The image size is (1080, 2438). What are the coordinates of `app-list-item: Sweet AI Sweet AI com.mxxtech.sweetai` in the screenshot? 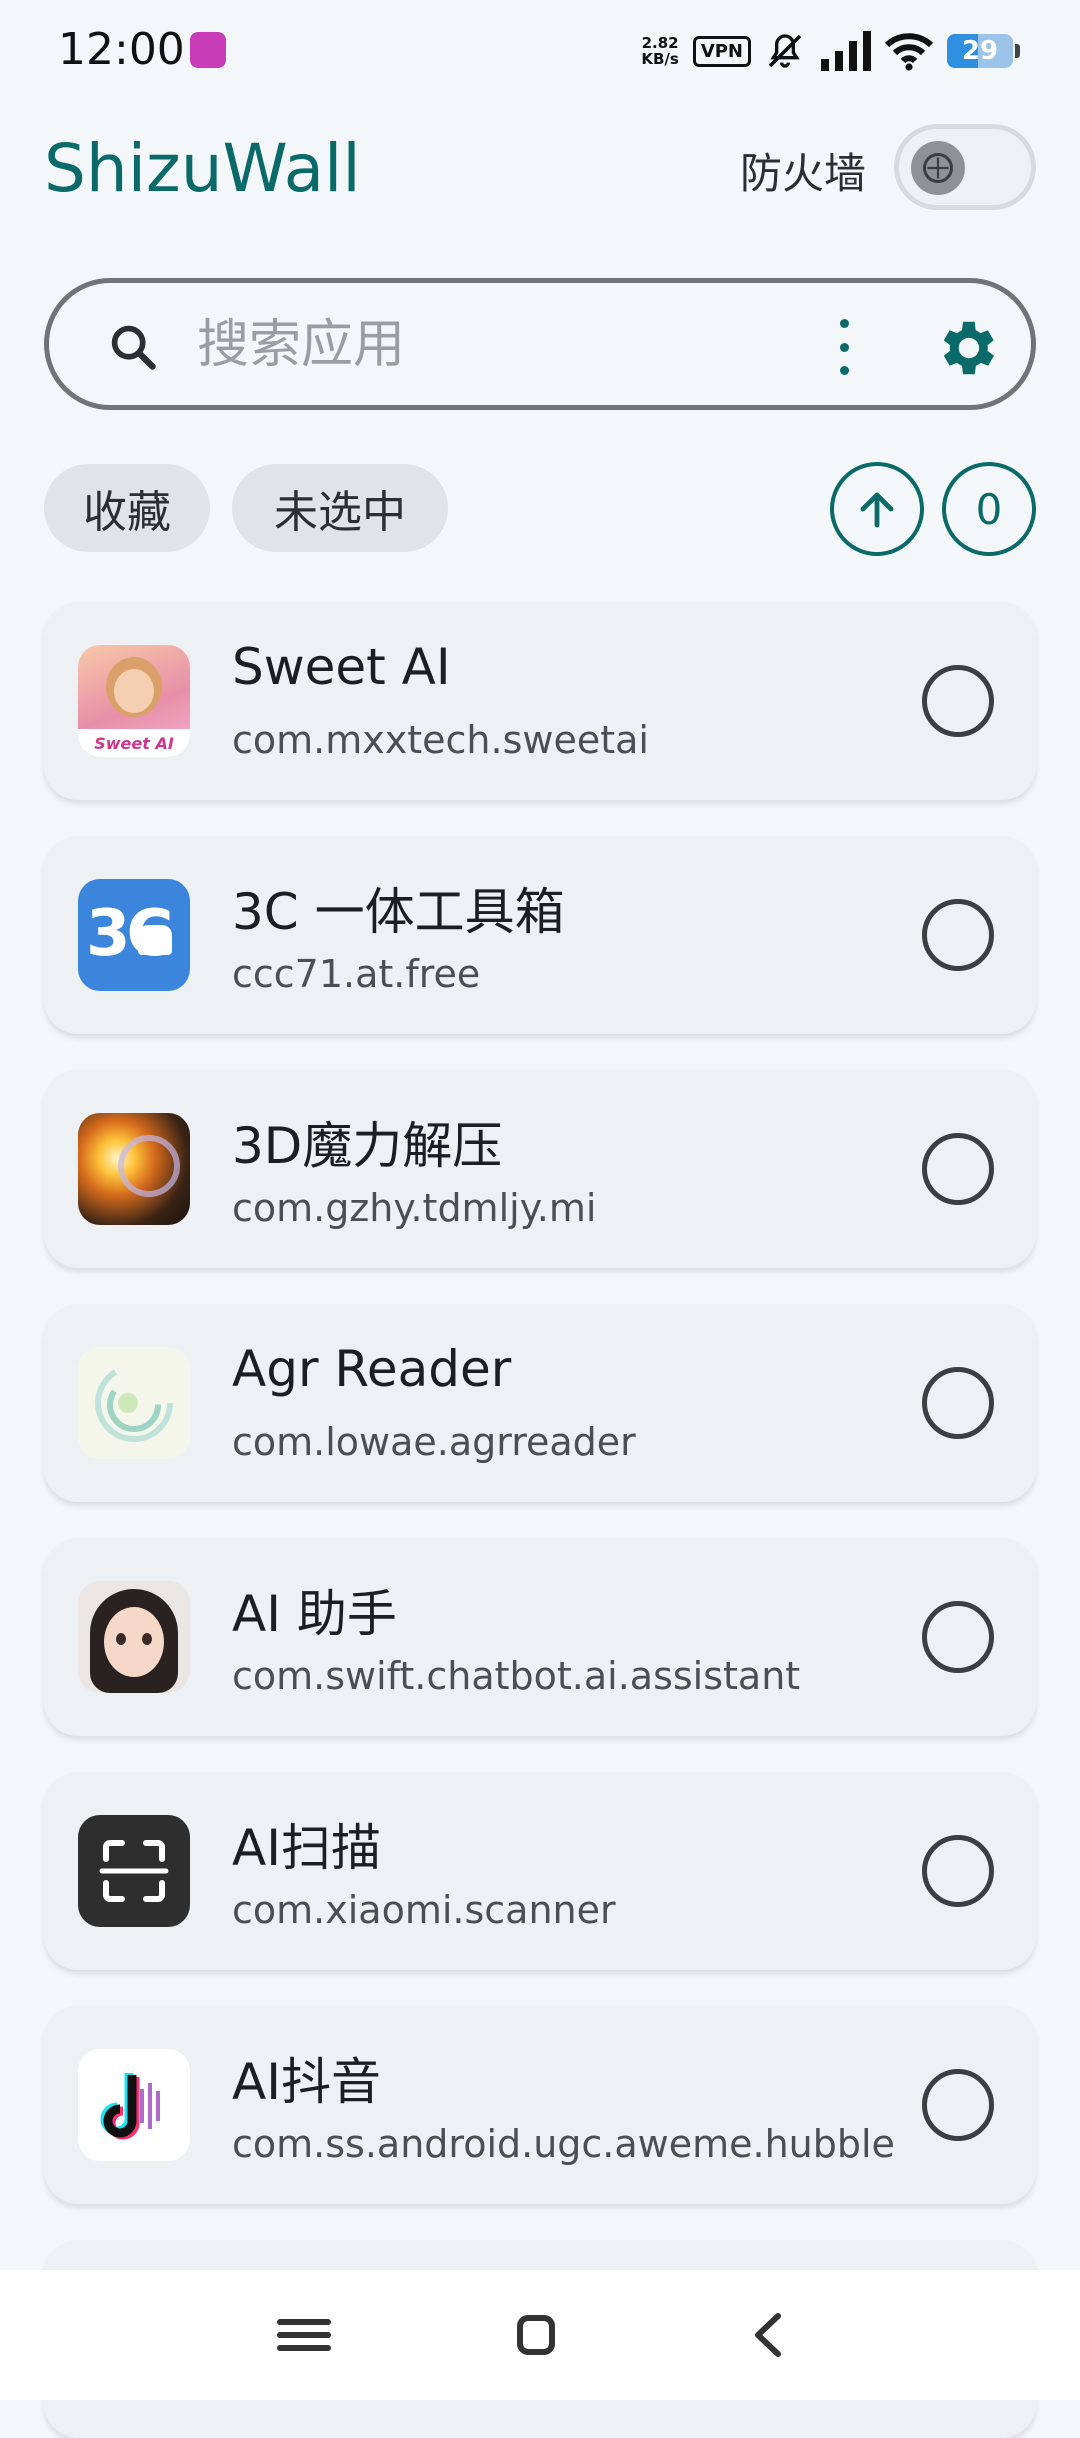 It's located at (540, 701).